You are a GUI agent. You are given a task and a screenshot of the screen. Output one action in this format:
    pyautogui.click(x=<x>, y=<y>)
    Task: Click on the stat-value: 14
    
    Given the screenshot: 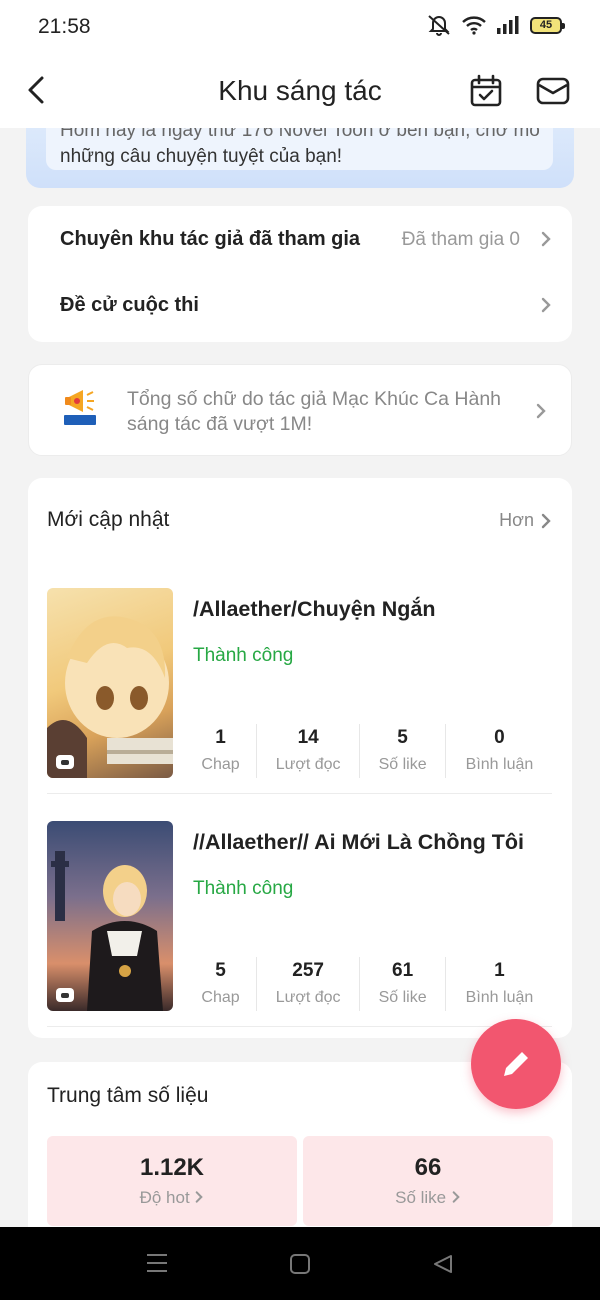 What is the action you would take?
    pyautogui.click(x=308, y=737)
    